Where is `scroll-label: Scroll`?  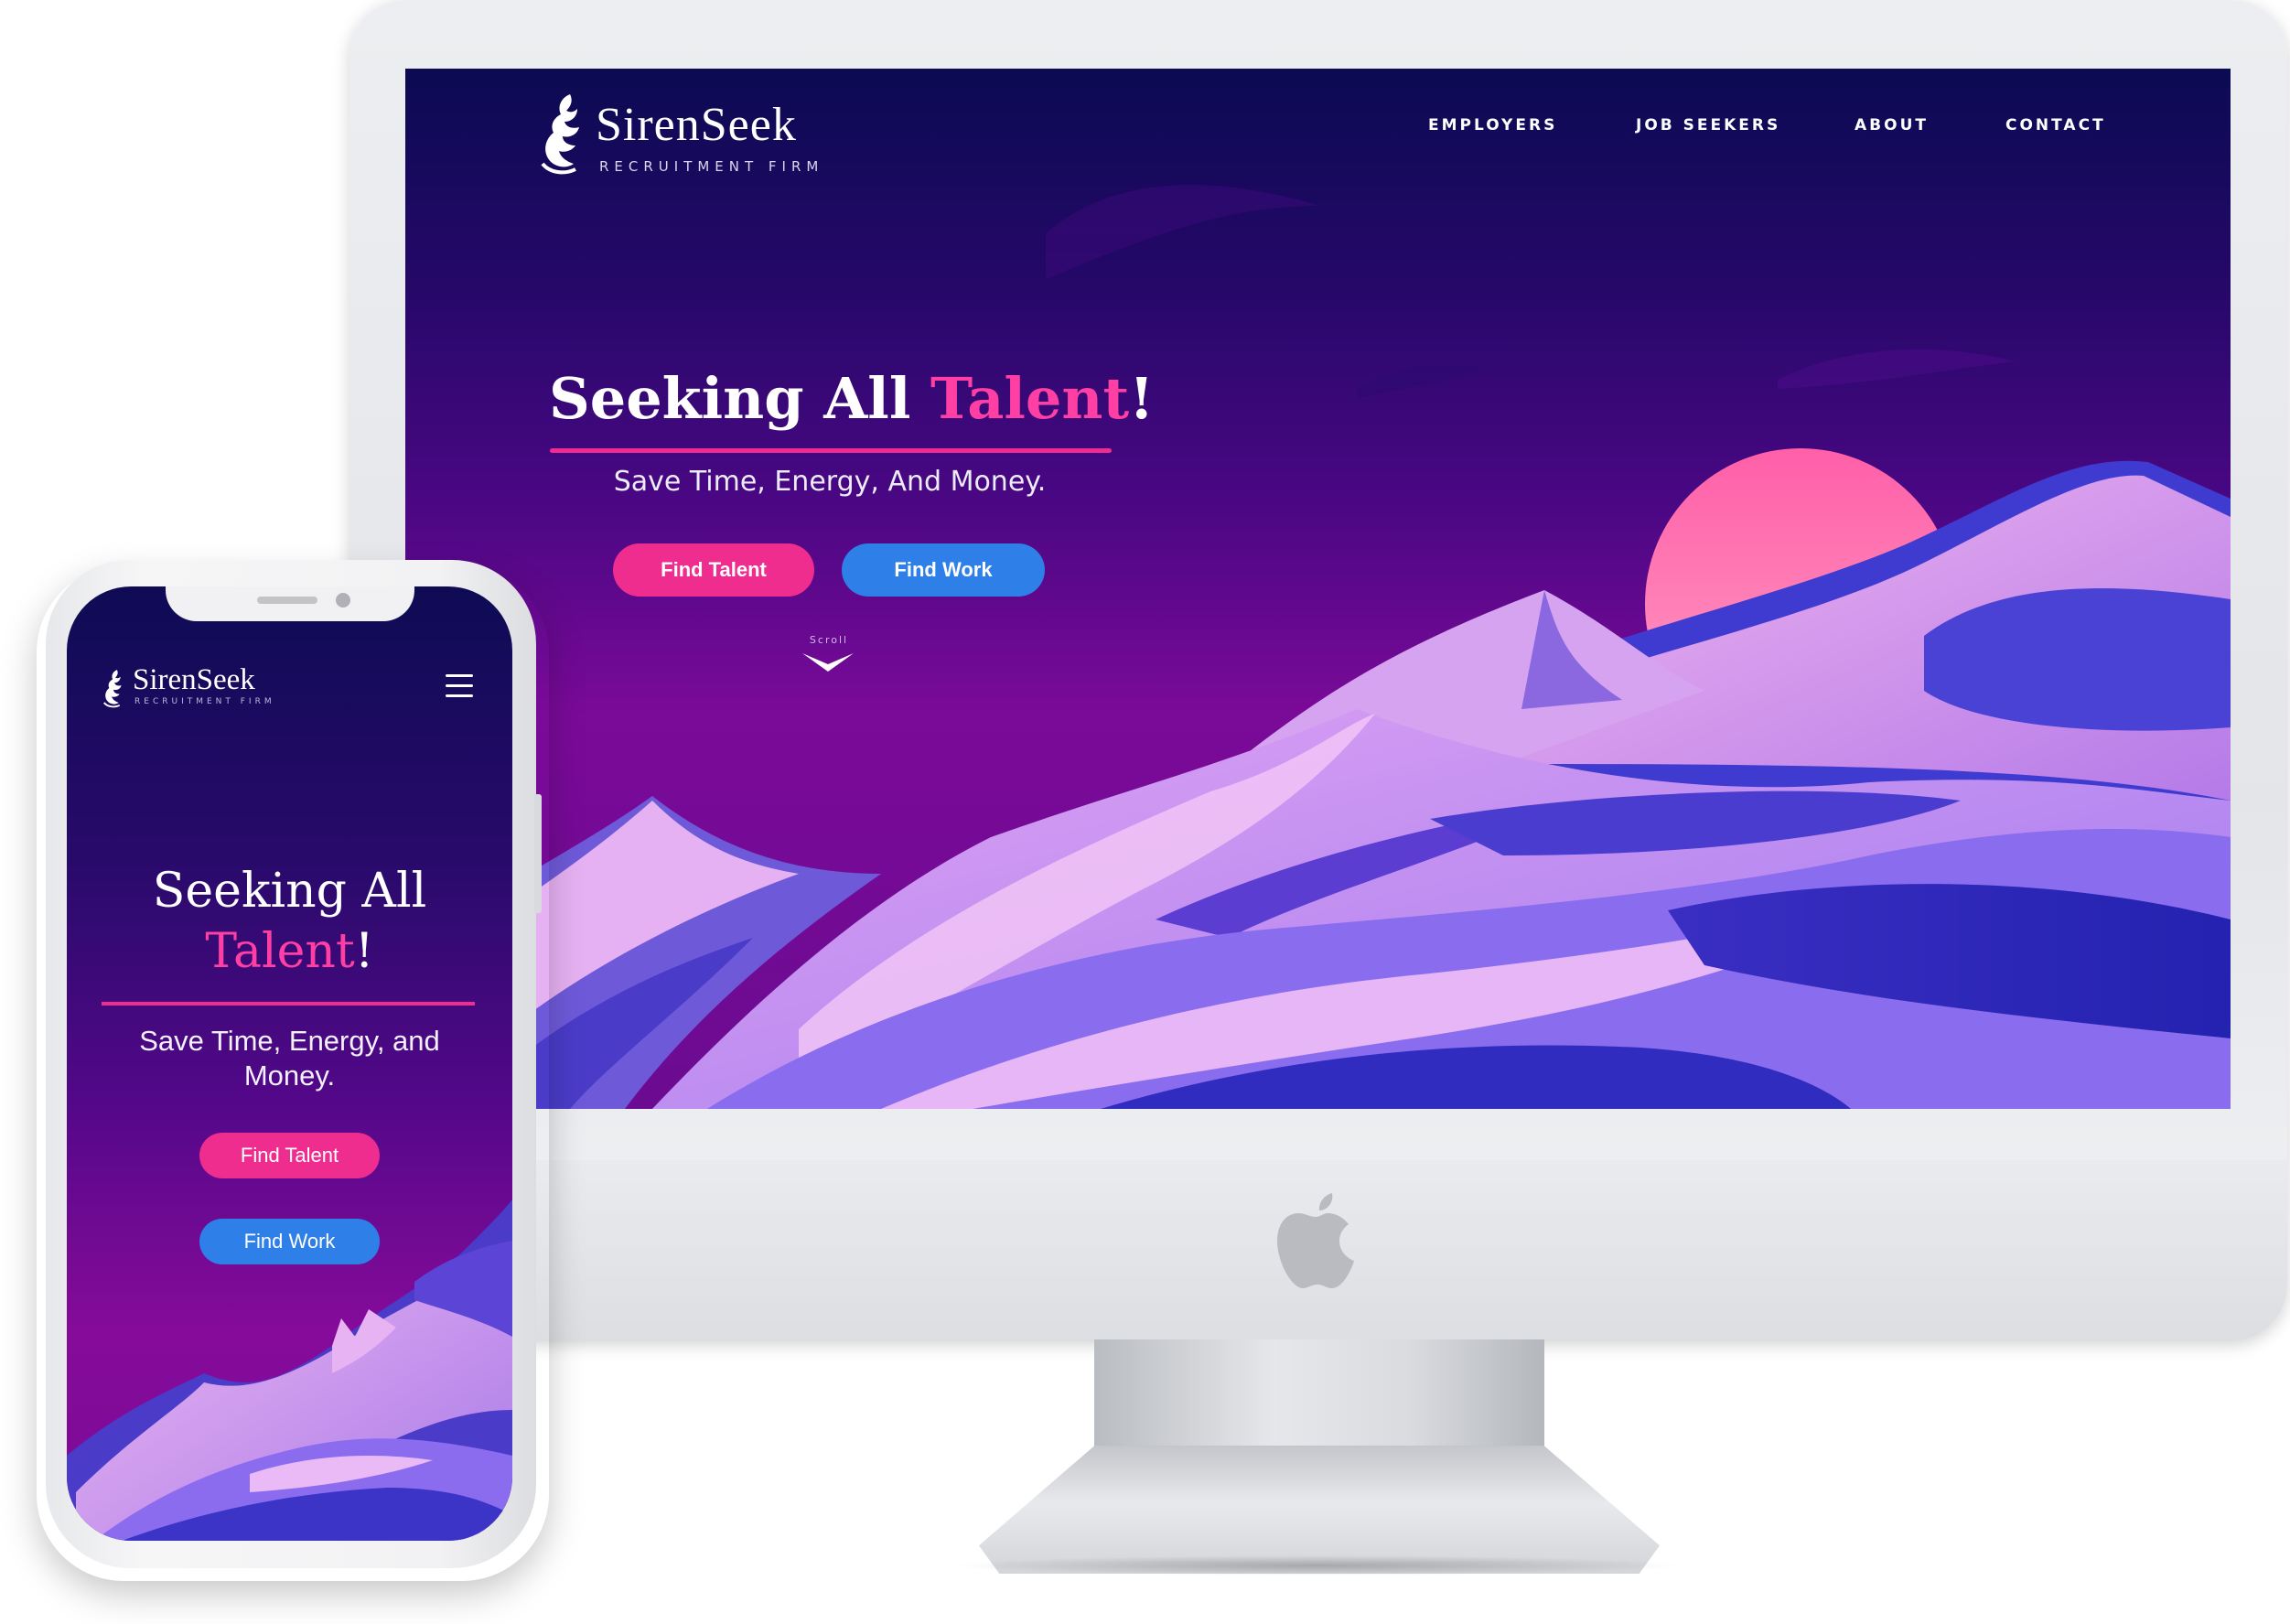
scroll-label: Scroll is located at coordinates (829, 640).